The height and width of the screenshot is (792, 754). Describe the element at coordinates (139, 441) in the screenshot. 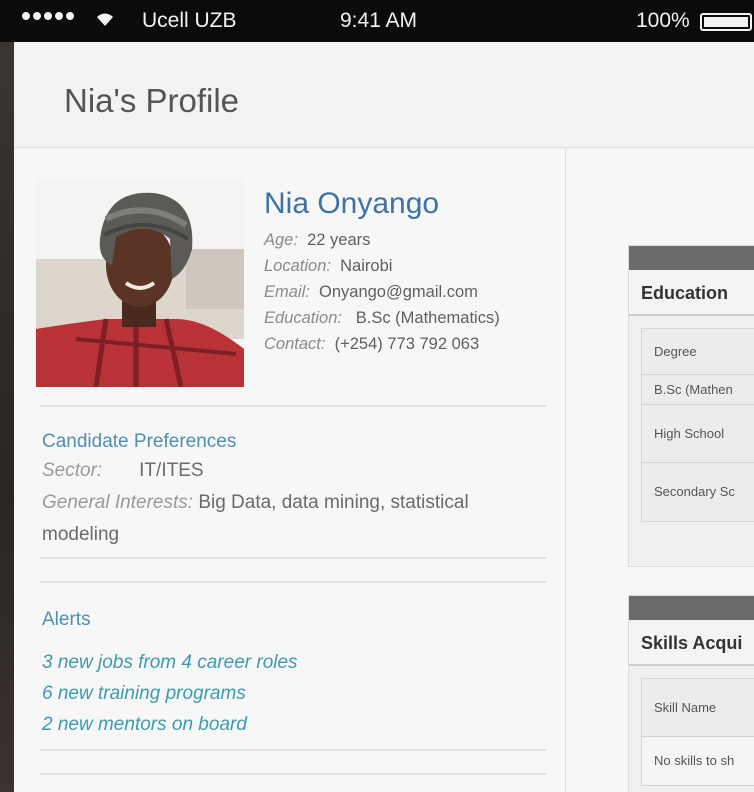

I see `preferences-title: Candidate Preferences` at that location.